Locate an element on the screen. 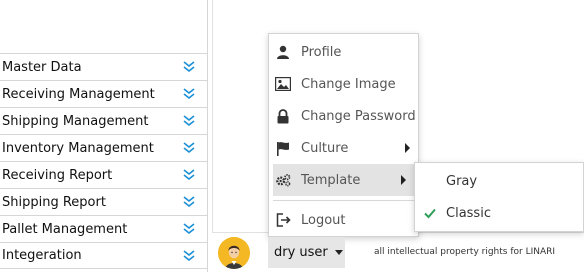 This screenshot has width=584, height=272. profile-label: Profile is located at coordinates (321, 52).